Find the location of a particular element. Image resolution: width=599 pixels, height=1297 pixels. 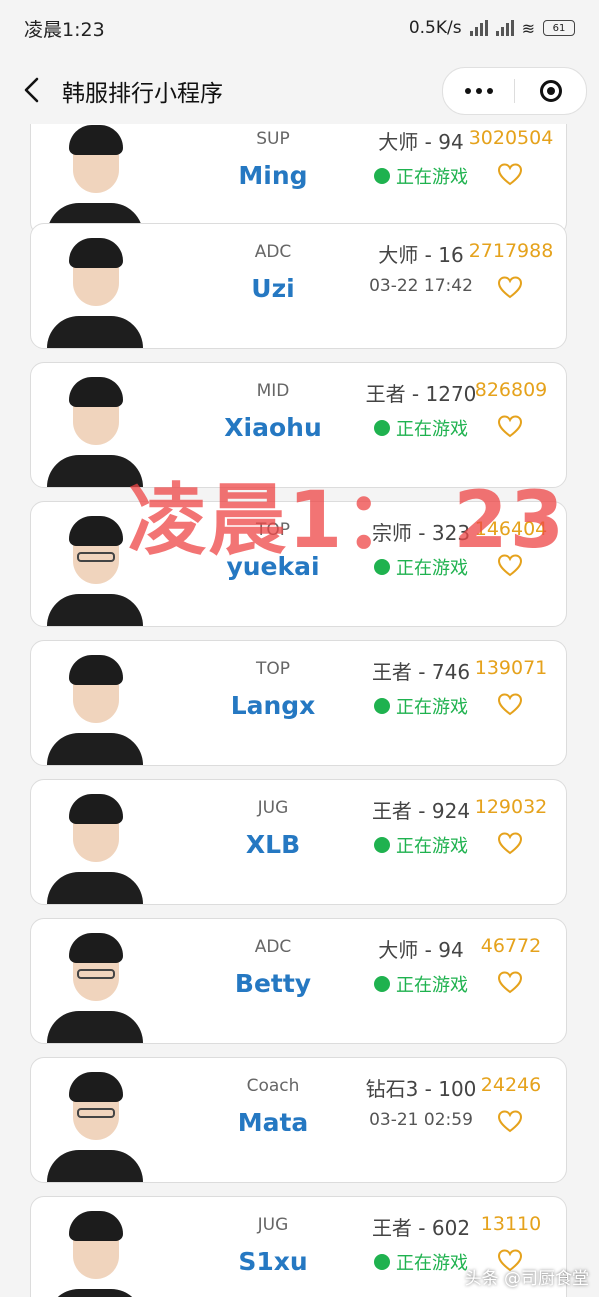

target-icon is located at coordinates (550, 91).